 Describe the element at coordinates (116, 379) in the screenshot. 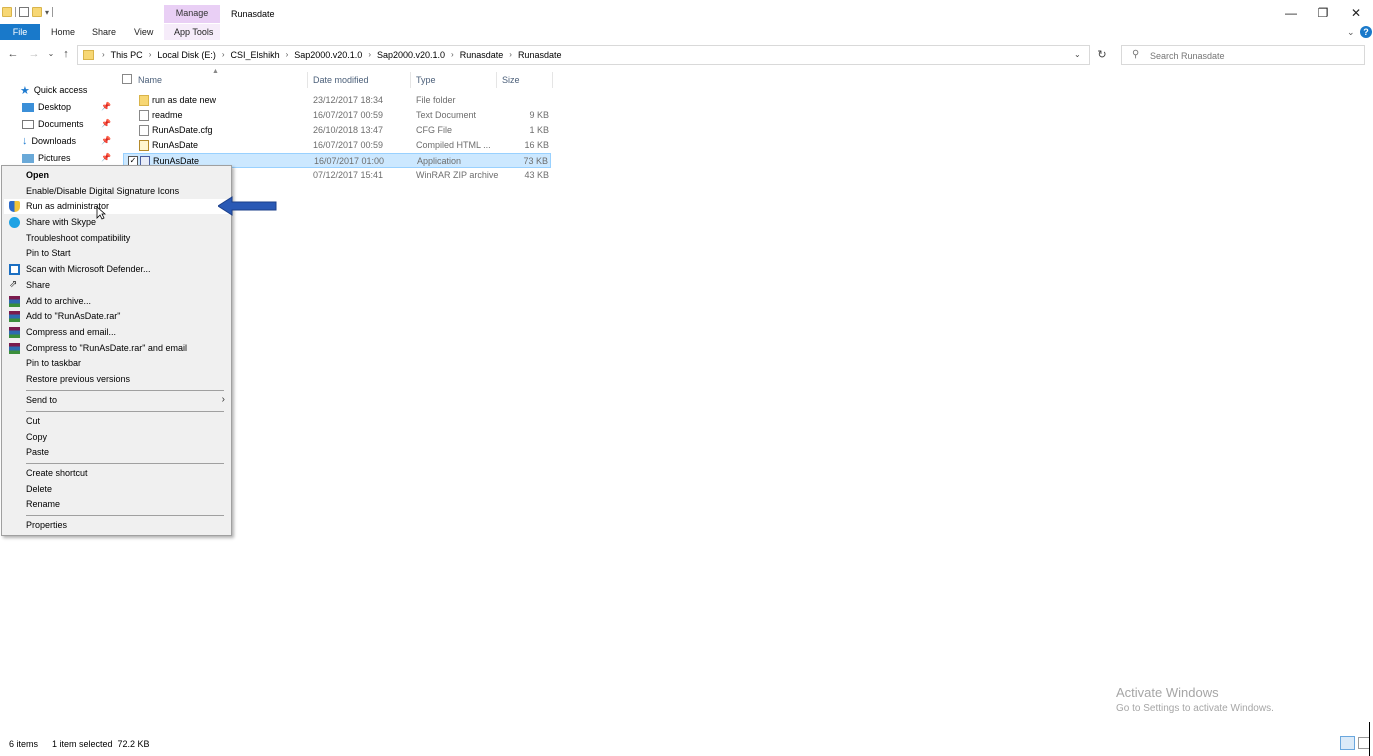

I see `menu-item-restore-previous-versions: Restore previous versions` at that location.